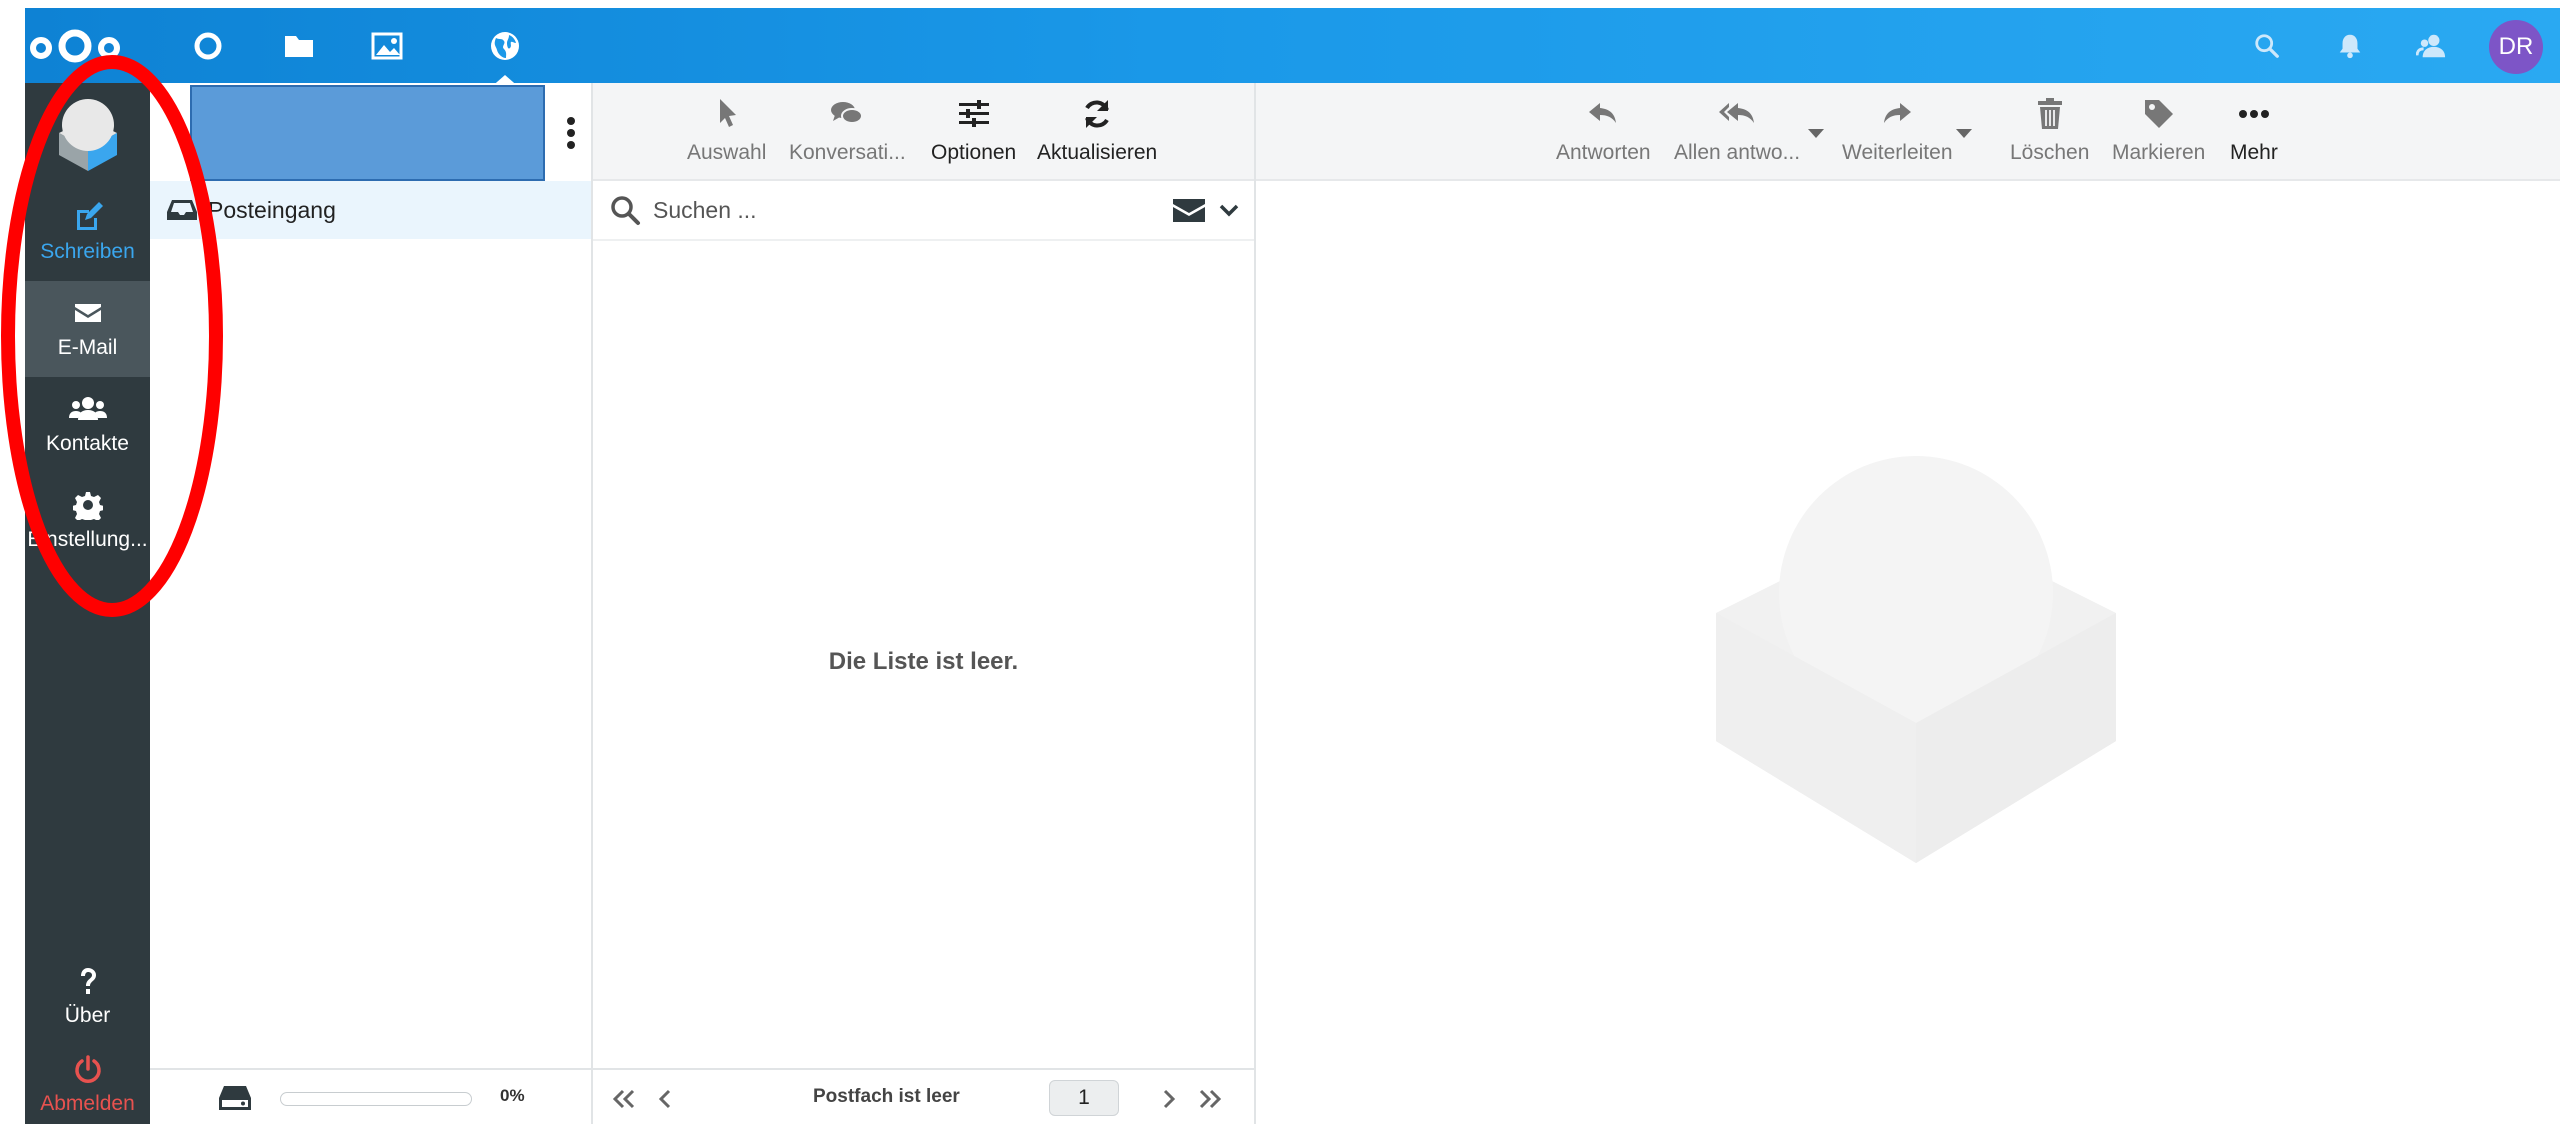  What do you see at coordinates (235, 1098) in the screenshot?
I see `storage-icon` at bounding box center [235, 1098].